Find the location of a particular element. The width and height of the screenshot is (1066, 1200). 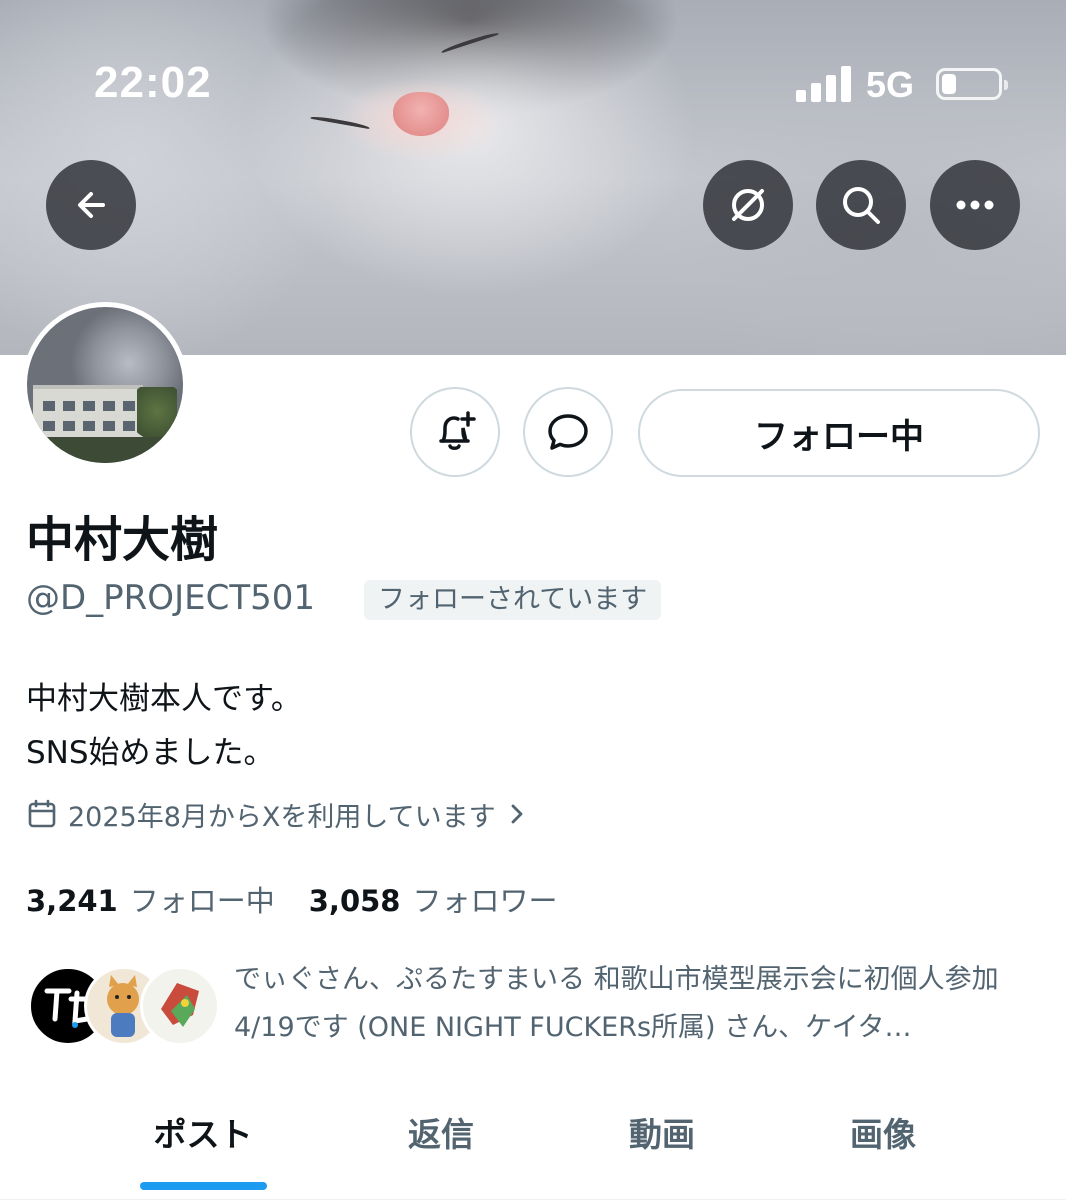

user-handle: @D_PROJECT501 is located at coordinates (170, 598).